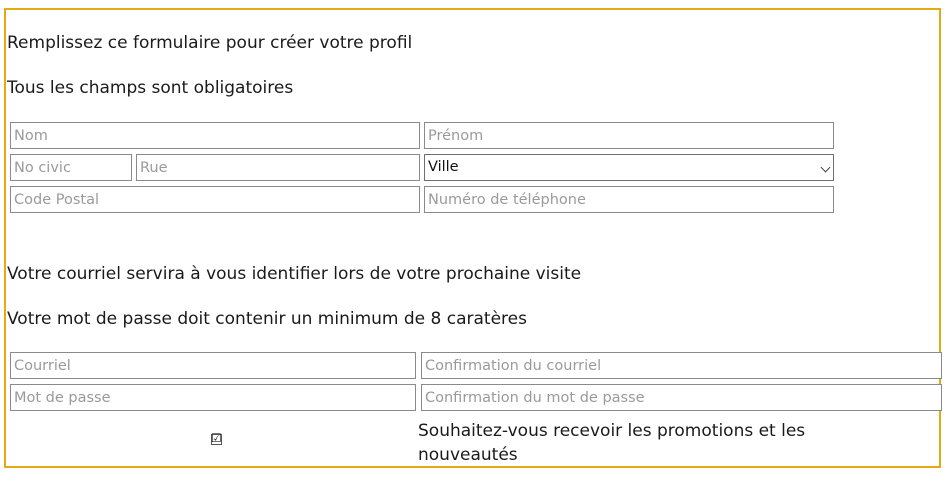  Describe the element at coordinates (71, 167) in the screenshot. I see `no-civic-field` at that location.